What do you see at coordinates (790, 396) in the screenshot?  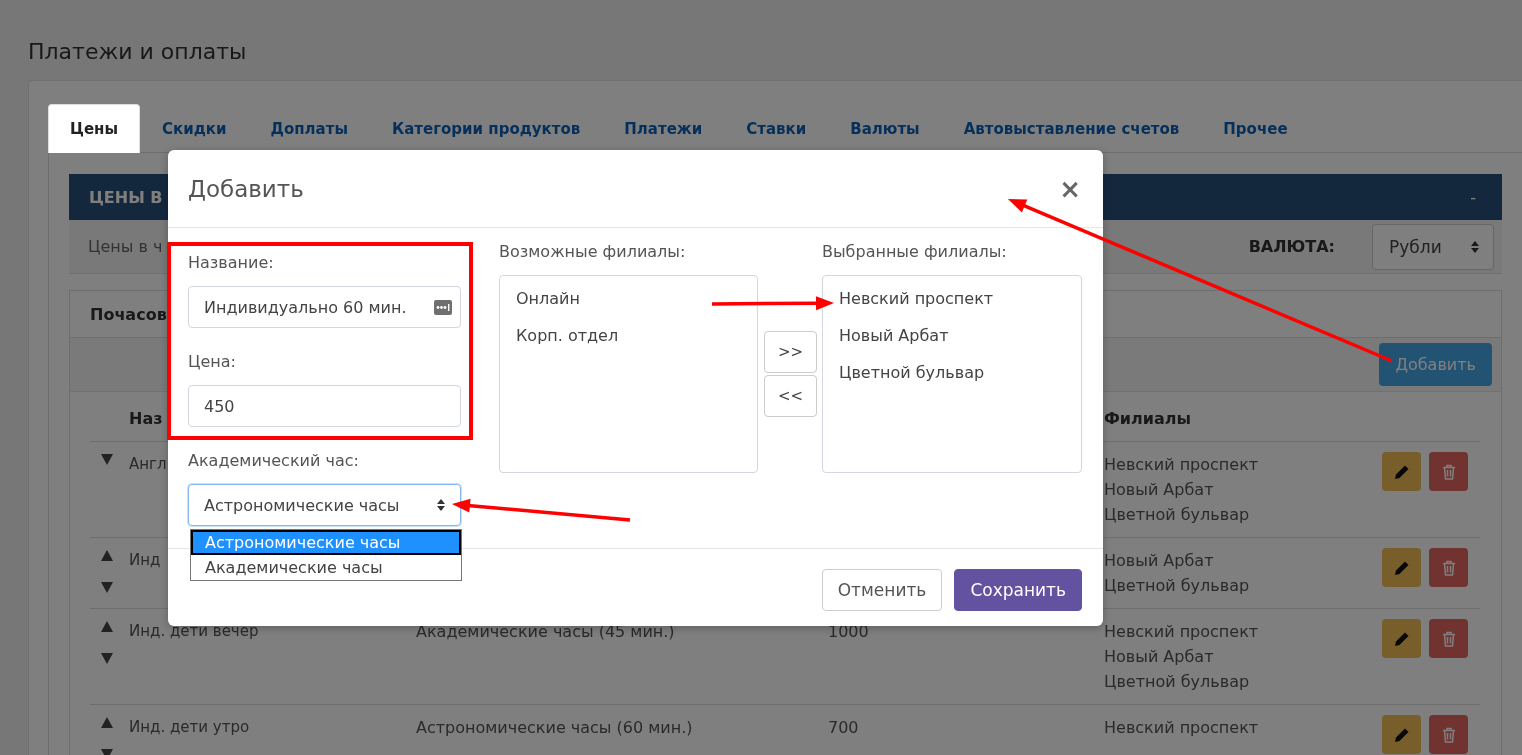 I see `move-left-button: <<` at bounding box center [790, 396].